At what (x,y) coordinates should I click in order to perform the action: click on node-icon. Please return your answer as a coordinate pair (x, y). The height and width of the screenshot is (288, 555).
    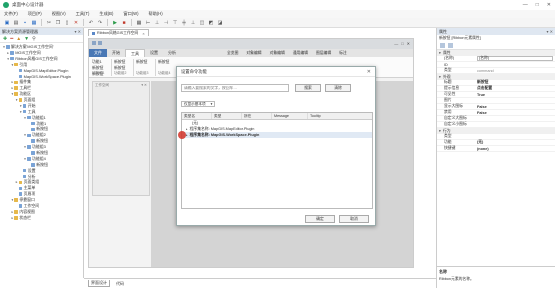
    Looking at the image, I should click on (29, 147).